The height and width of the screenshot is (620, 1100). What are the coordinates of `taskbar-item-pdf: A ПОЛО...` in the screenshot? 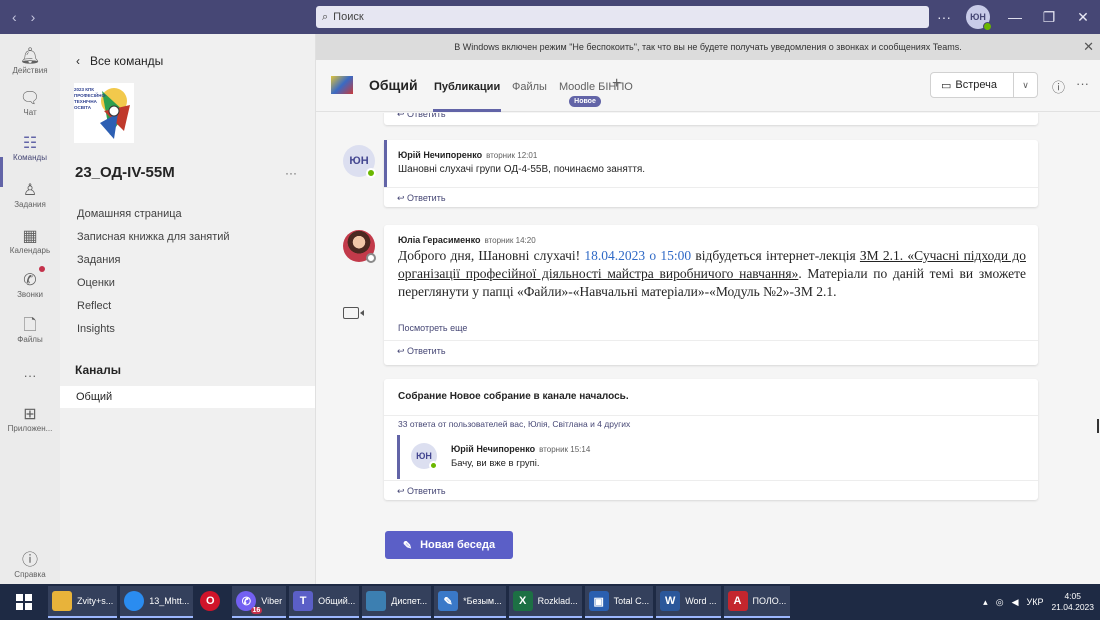 It's located at (757, 602).